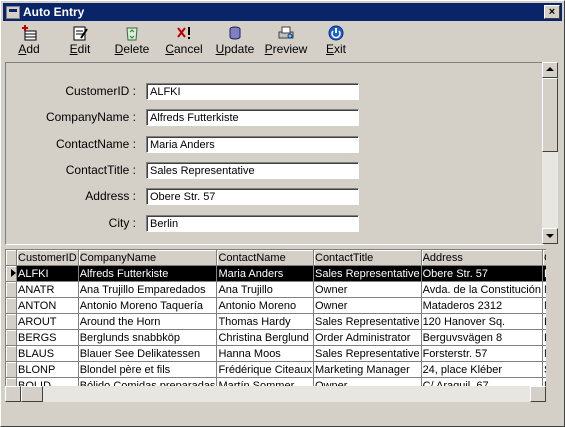  What do you see at coordinates (336, 33) in the screenshot?
I see `power-icon` at bounding box center [336, 33].